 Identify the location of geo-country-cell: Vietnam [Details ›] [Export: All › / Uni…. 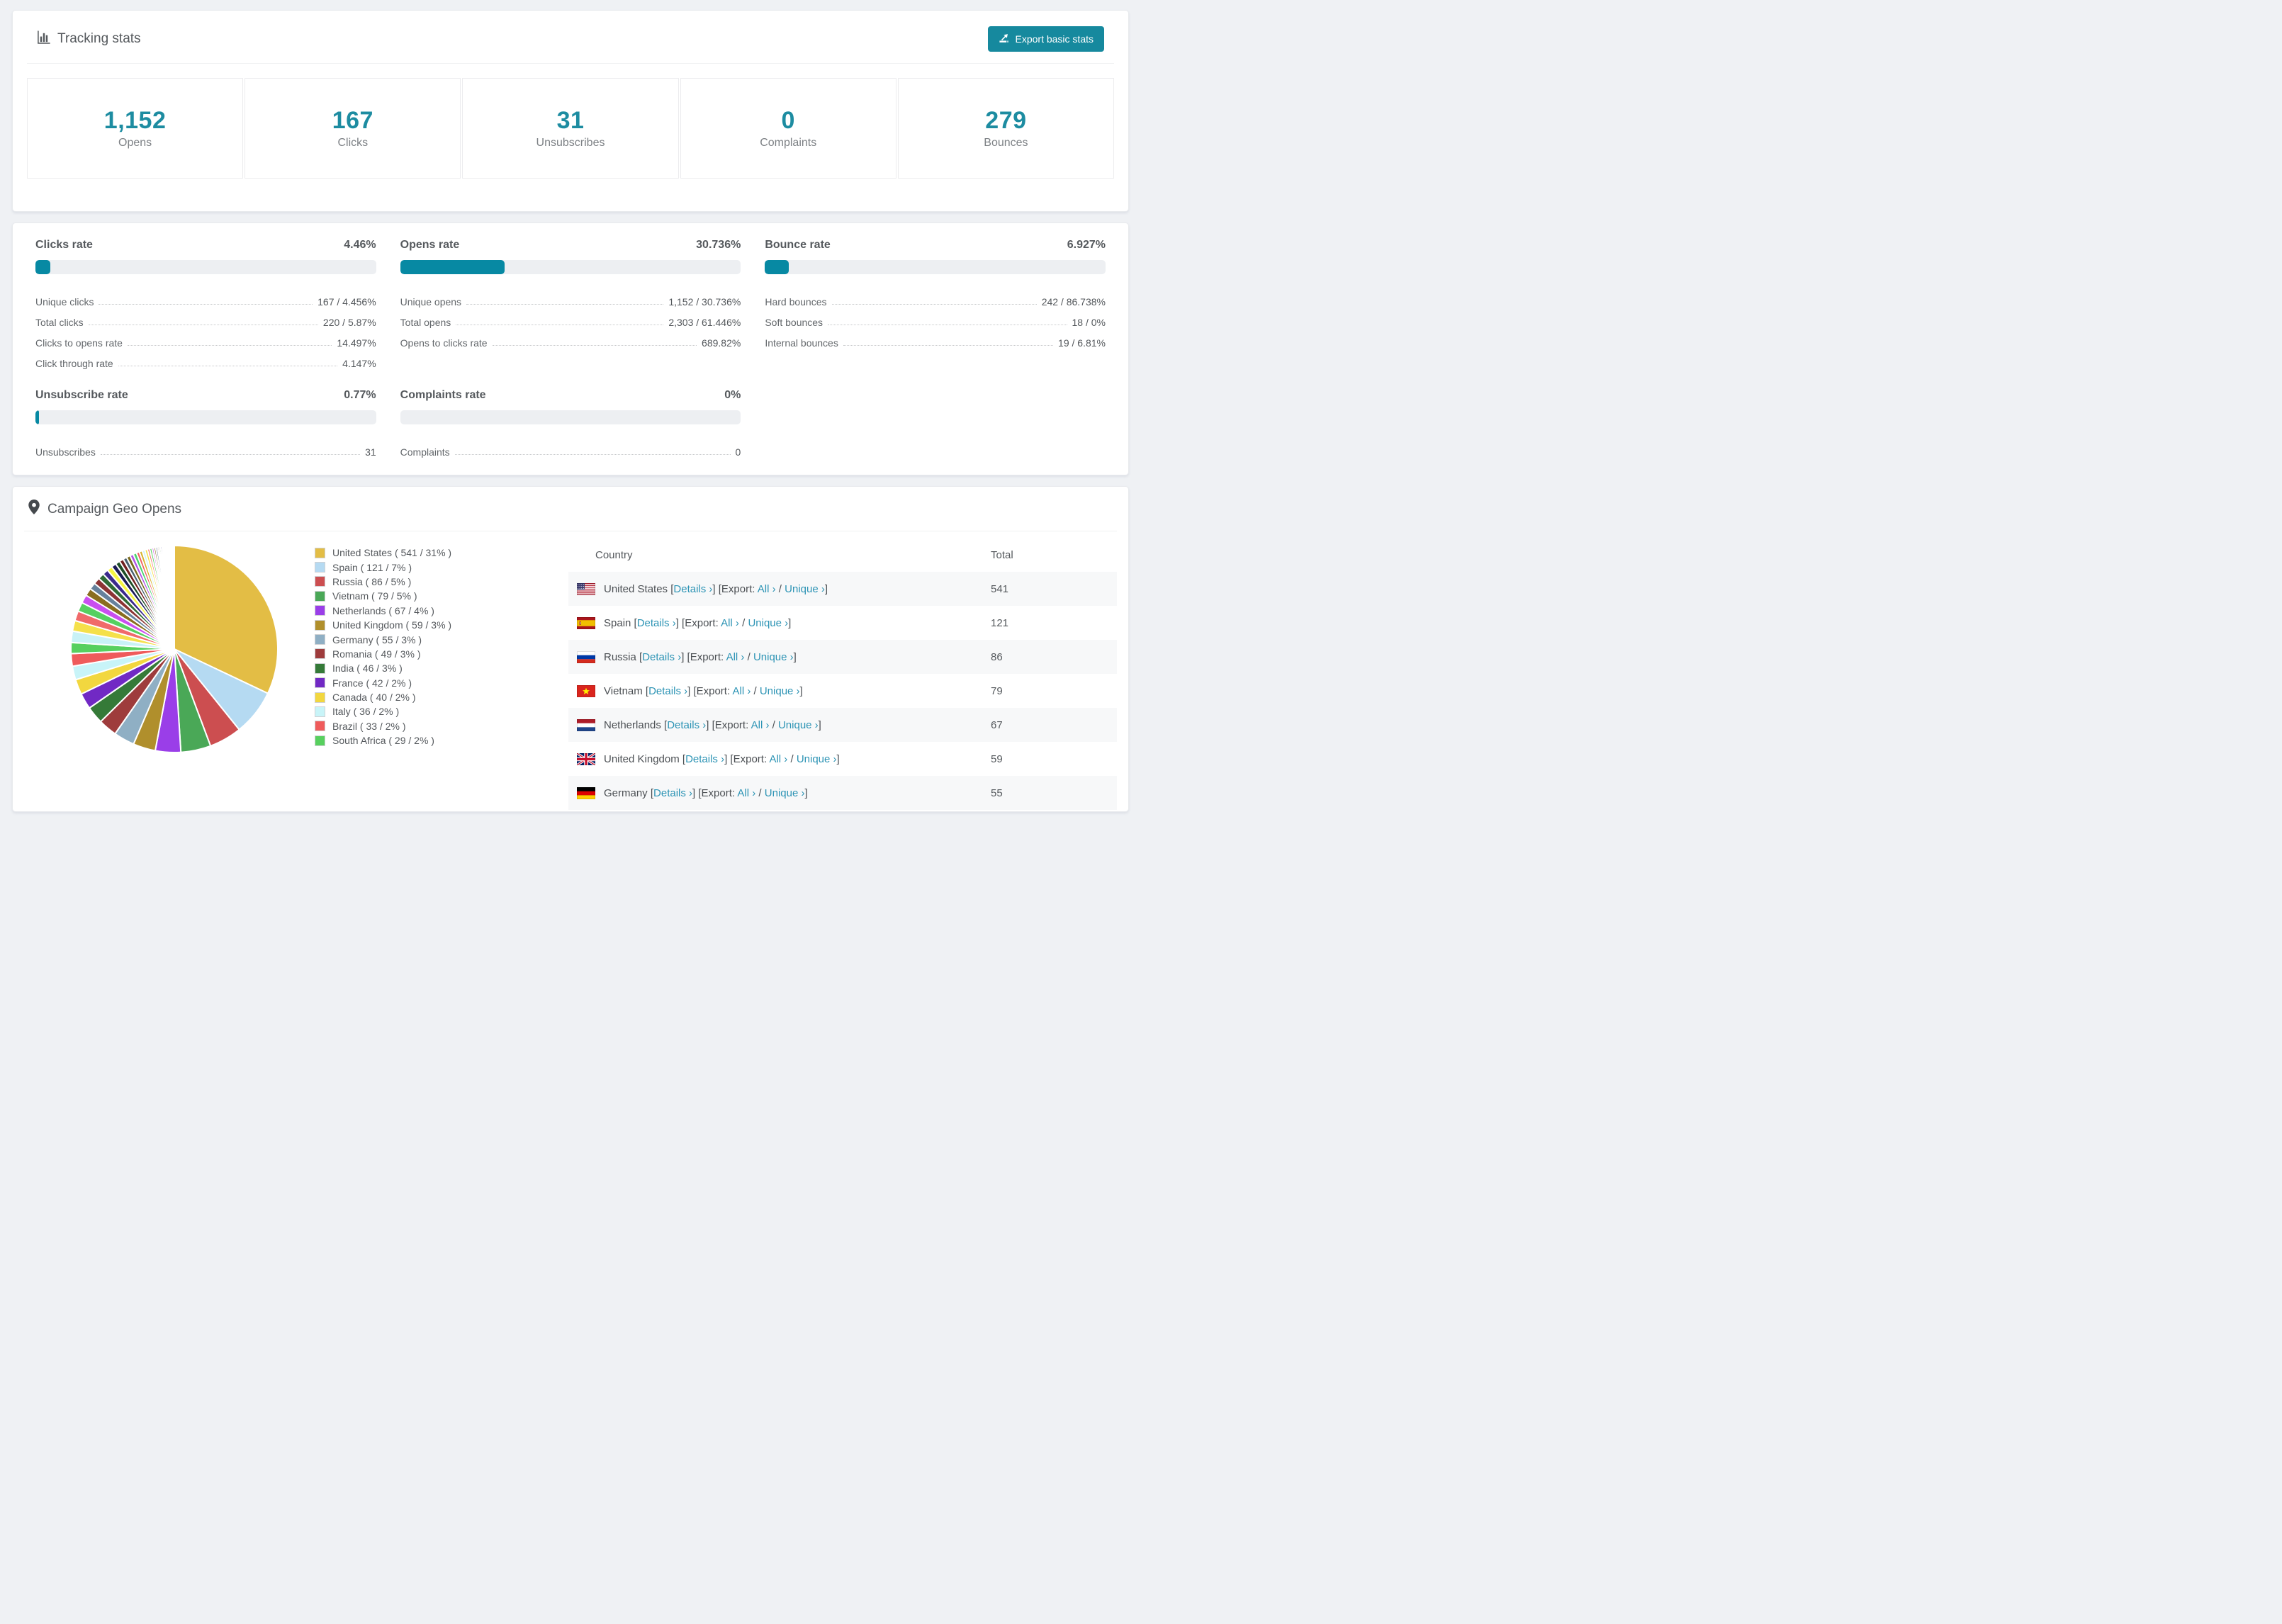
(778, 691).